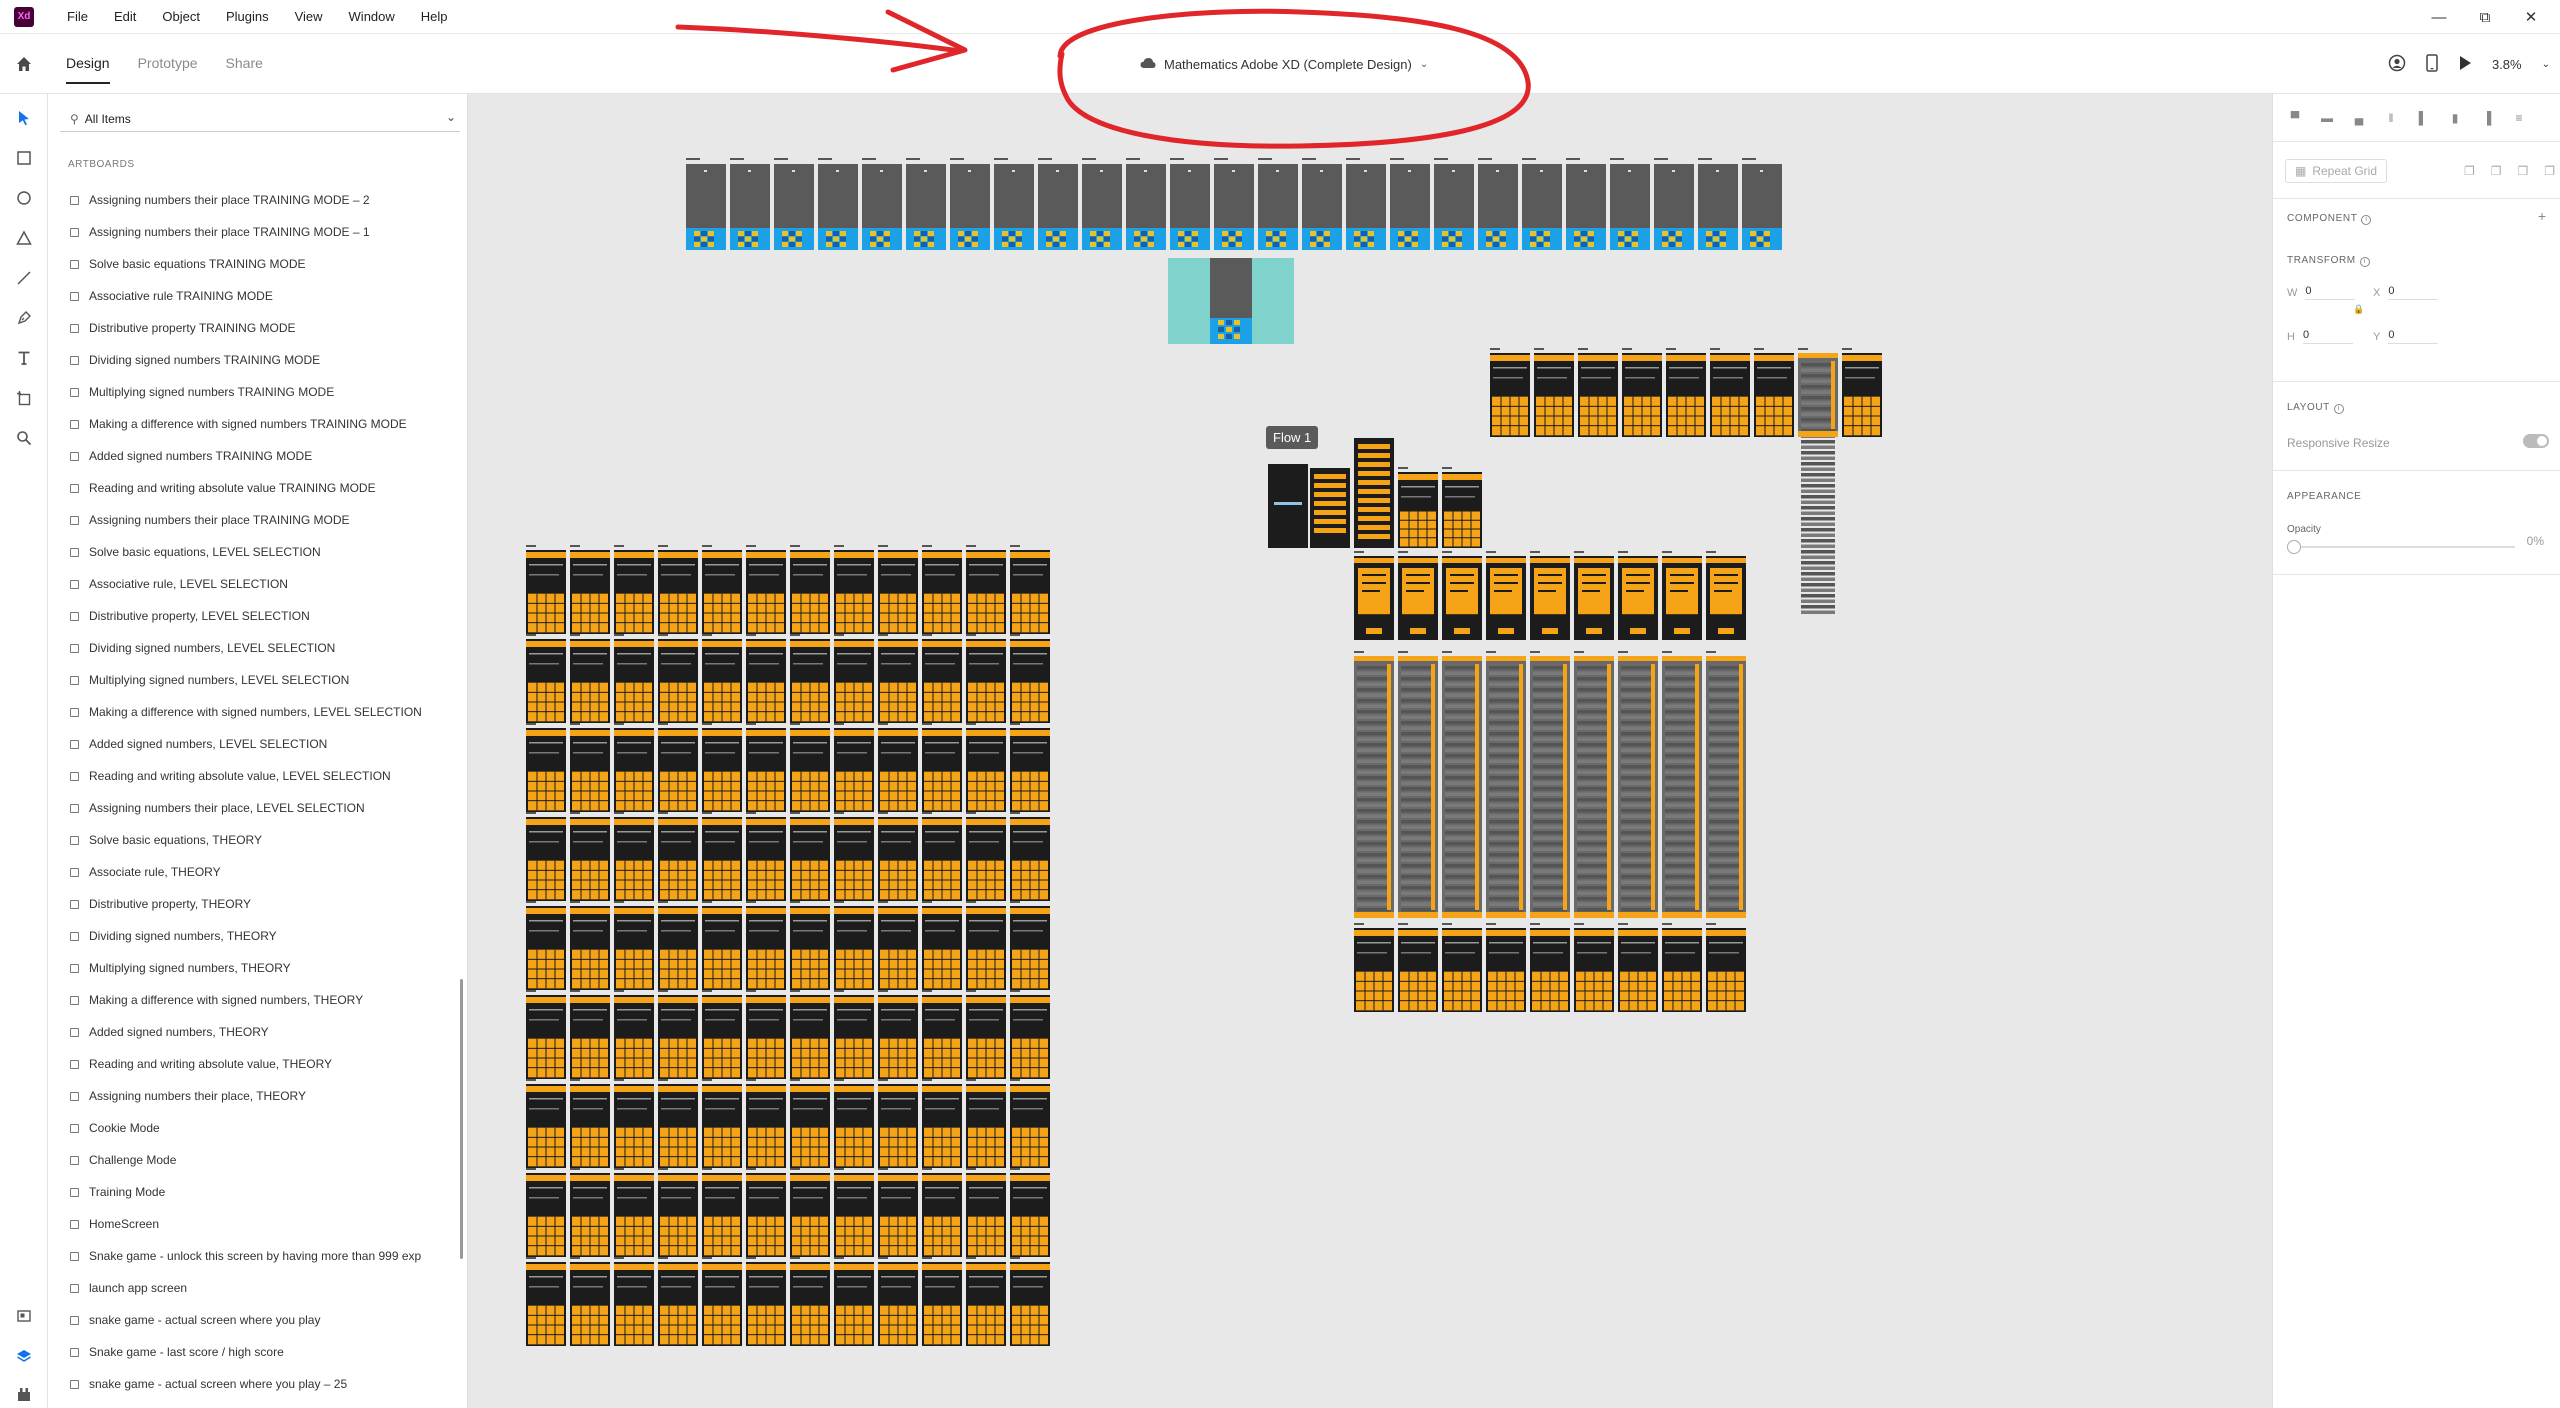  I want to click on layer-item: Training Mode, so click(260, 1192).